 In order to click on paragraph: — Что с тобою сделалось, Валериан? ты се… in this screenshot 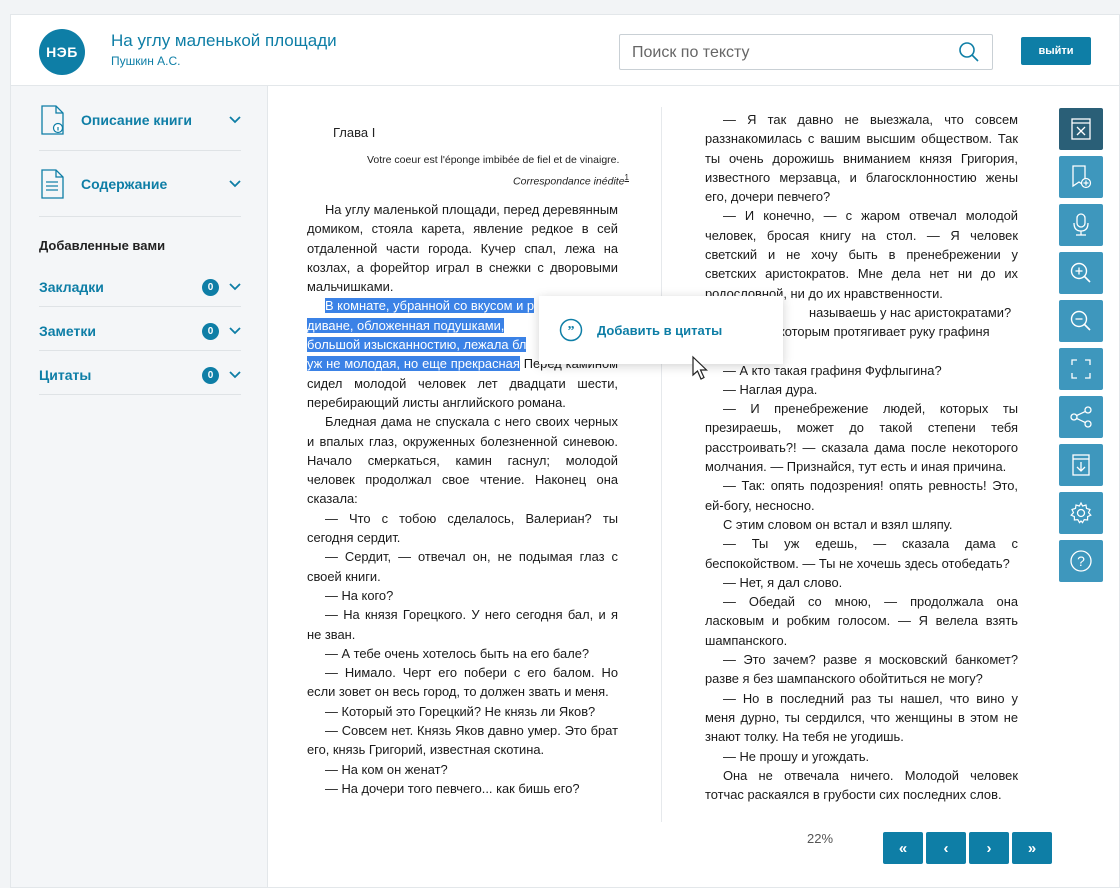, I will do `click(462, 528)`.